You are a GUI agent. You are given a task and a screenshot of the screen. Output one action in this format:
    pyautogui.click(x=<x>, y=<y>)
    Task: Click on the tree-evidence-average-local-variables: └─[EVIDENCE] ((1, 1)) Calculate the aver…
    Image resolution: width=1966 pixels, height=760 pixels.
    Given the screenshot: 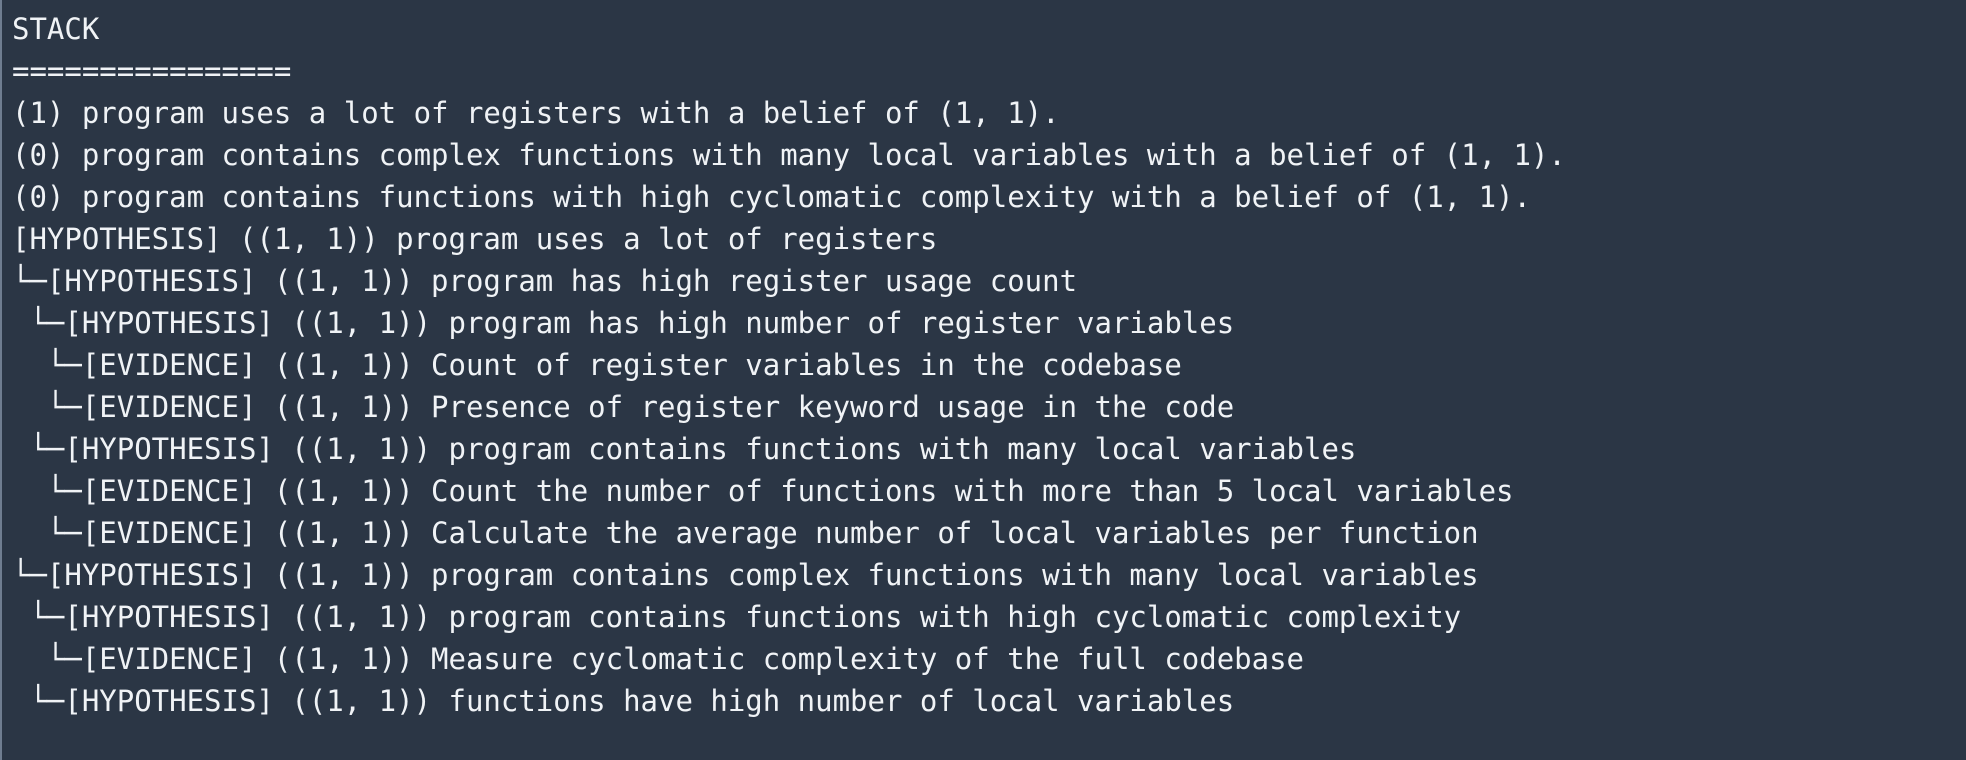 What is the action you would take?
    pyautogui.click(x=745, y=533)
    